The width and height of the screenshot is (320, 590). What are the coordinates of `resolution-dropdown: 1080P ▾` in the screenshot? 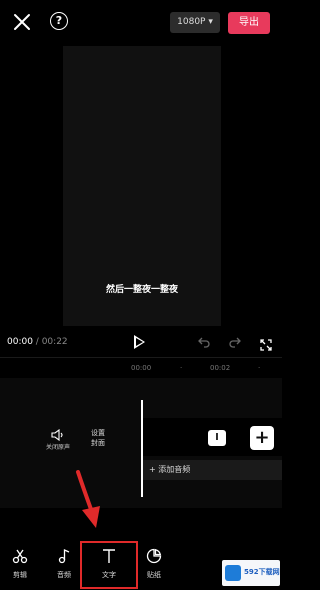 It's located at (195, 22).